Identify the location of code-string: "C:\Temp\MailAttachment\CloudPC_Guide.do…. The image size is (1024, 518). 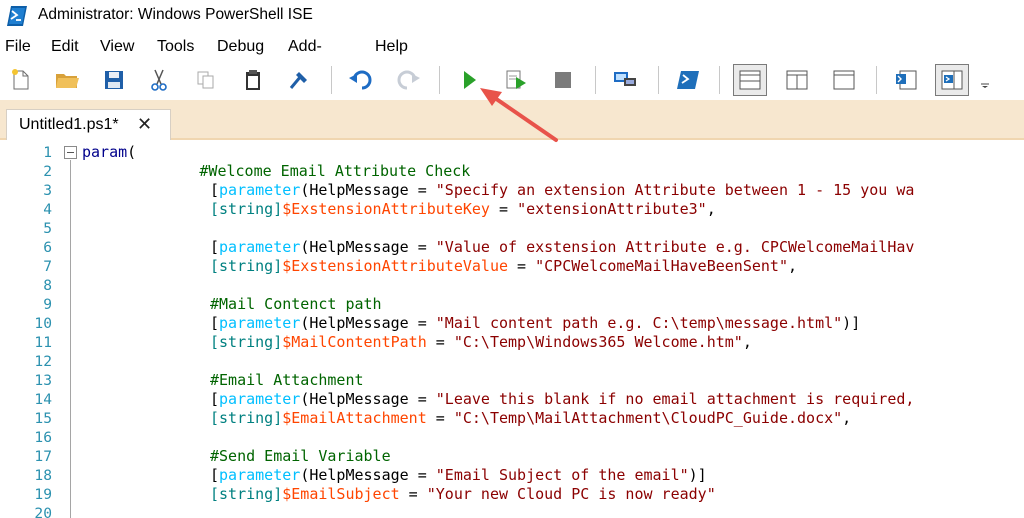
(648, 418).